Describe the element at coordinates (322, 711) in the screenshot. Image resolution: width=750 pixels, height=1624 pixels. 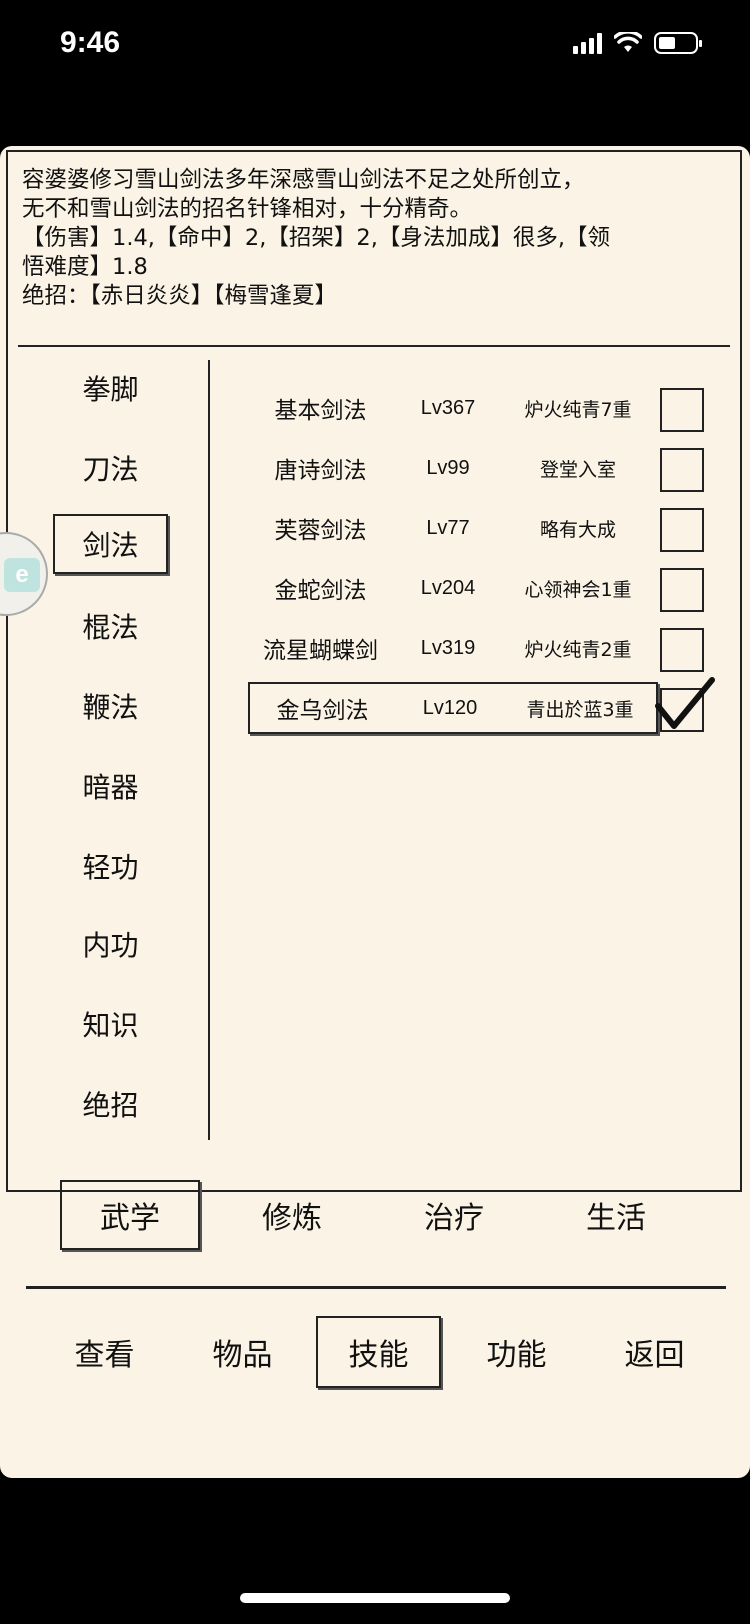
I see `skill-name: 金乌剑法` at that location.